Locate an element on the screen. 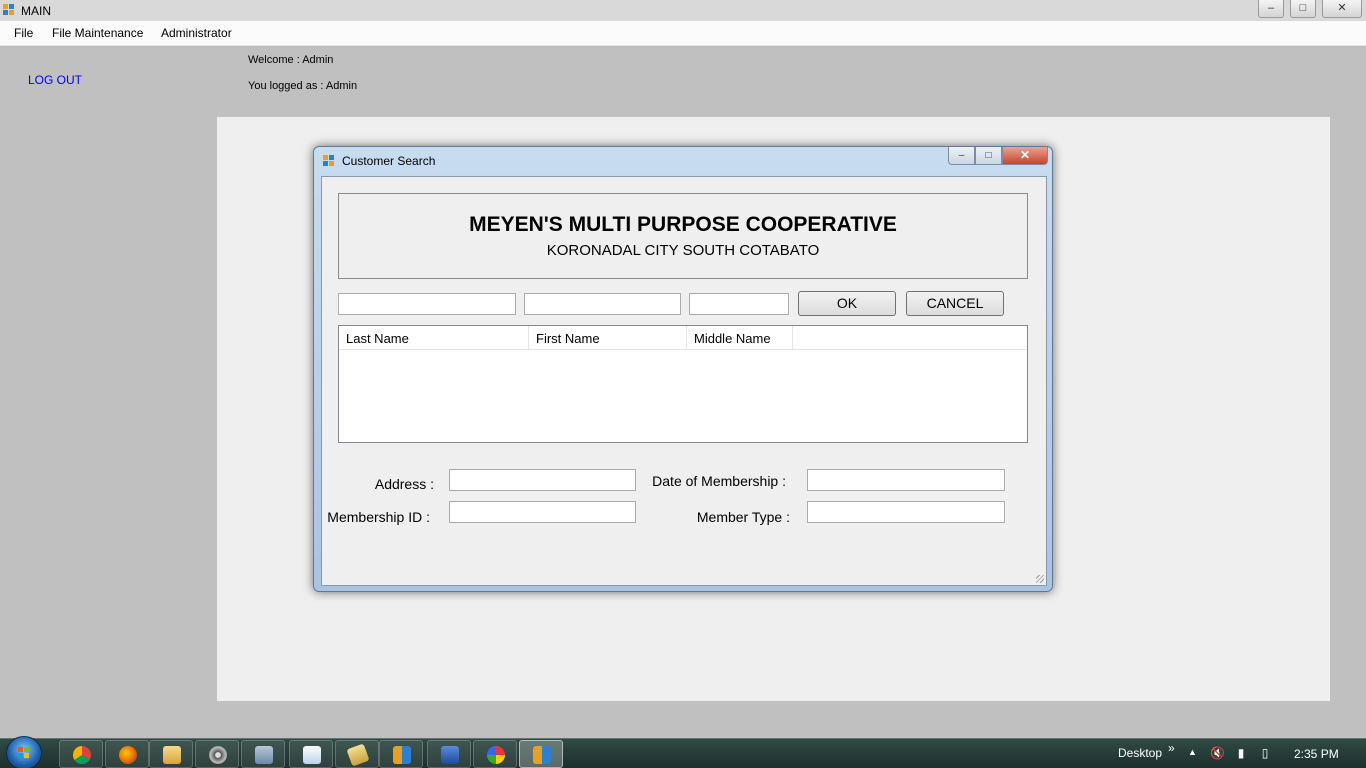 The width and height of the screenshot is (1366, 768). taskbar-winform-app is located at coordinates (541, 754).